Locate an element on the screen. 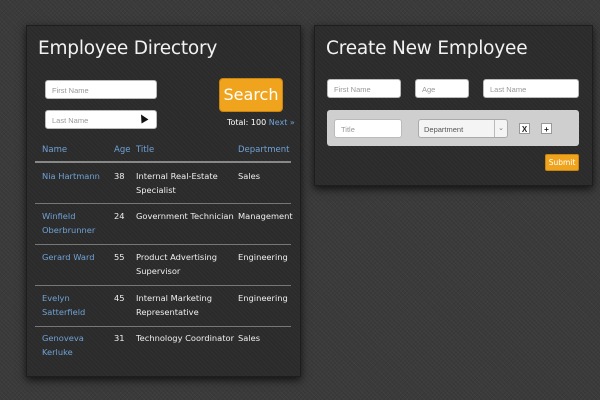 The image size is (600, 400). employee-department: Management is located at coordinates (265, 216).